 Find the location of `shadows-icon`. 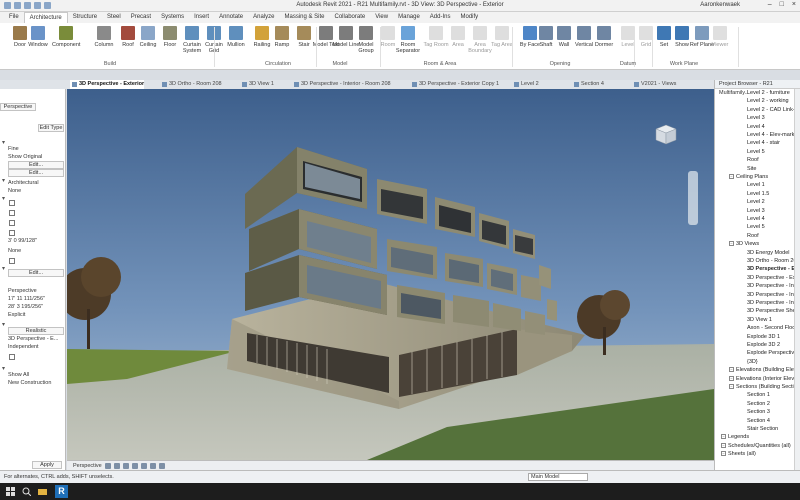

shadows-icon is located at coordinates (135, 466).